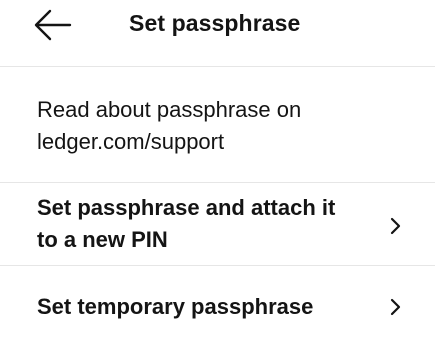 The height and width of the screenshot is (345, 435). I want to click on arrow-left-icon, so click(53, 25).